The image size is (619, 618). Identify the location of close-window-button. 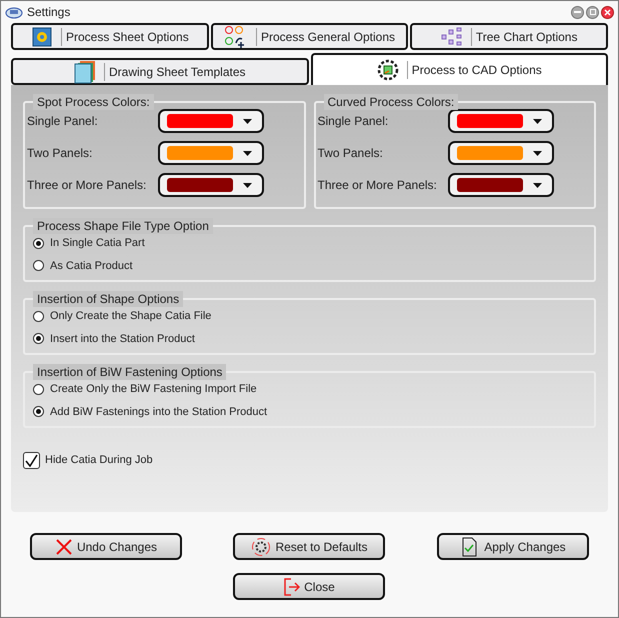
(607, 12).